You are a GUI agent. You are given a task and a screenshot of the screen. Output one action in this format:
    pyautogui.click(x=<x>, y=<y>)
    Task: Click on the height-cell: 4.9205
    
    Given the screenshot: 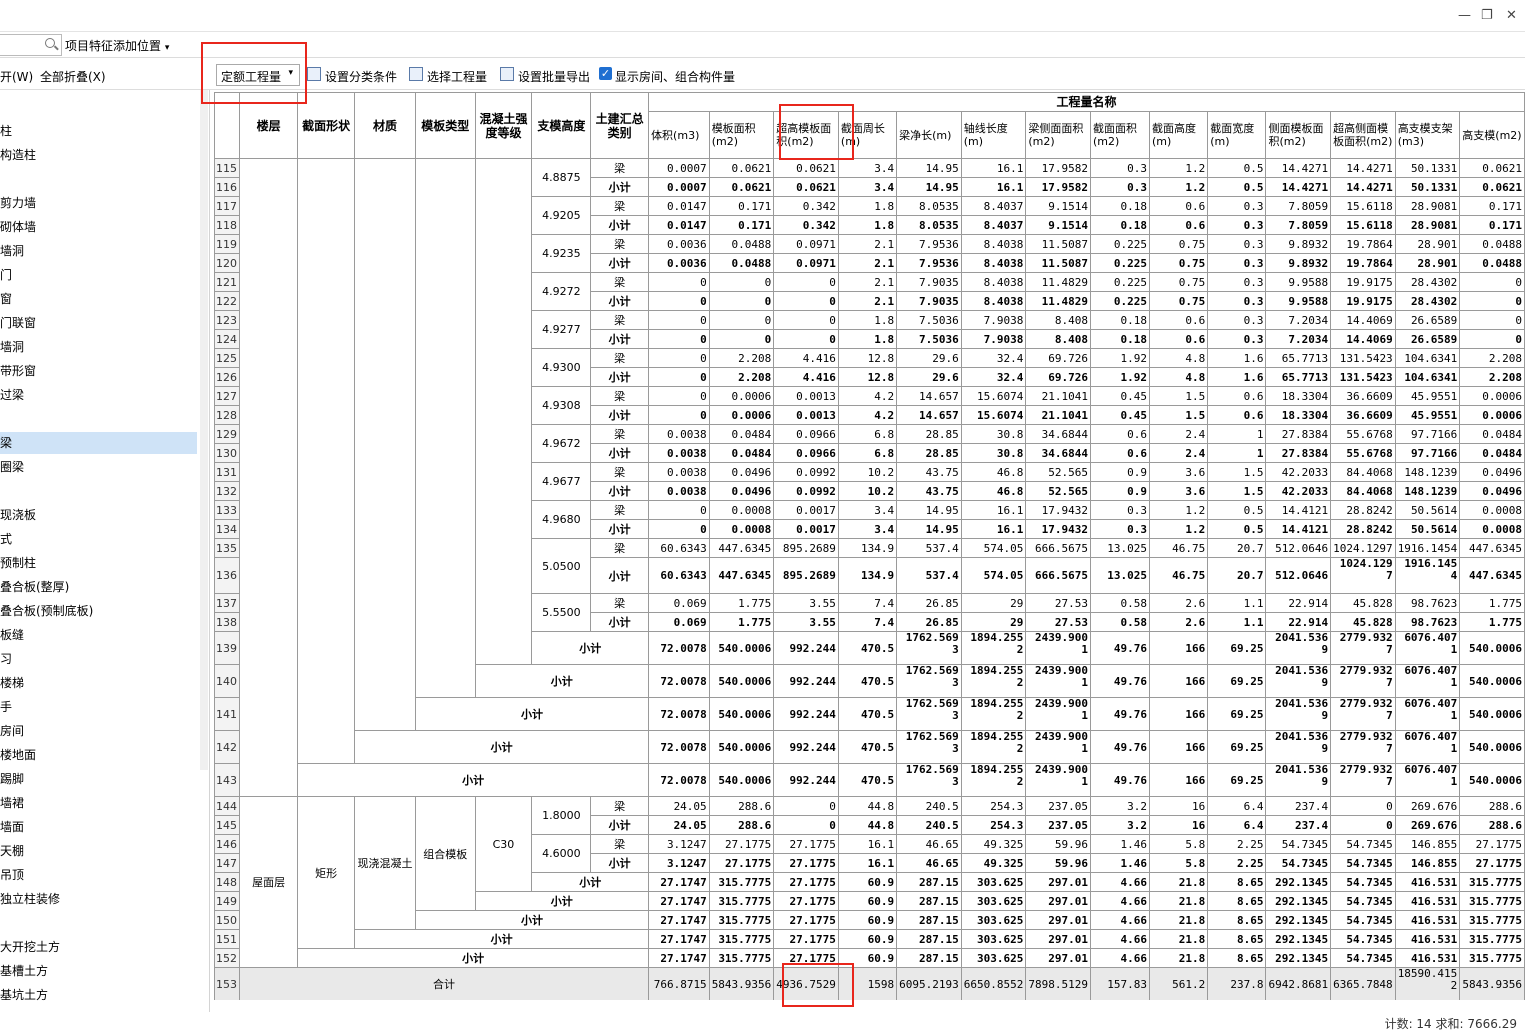 What is the action you would take?
    pyautogui.click(x=561, y=215)
    